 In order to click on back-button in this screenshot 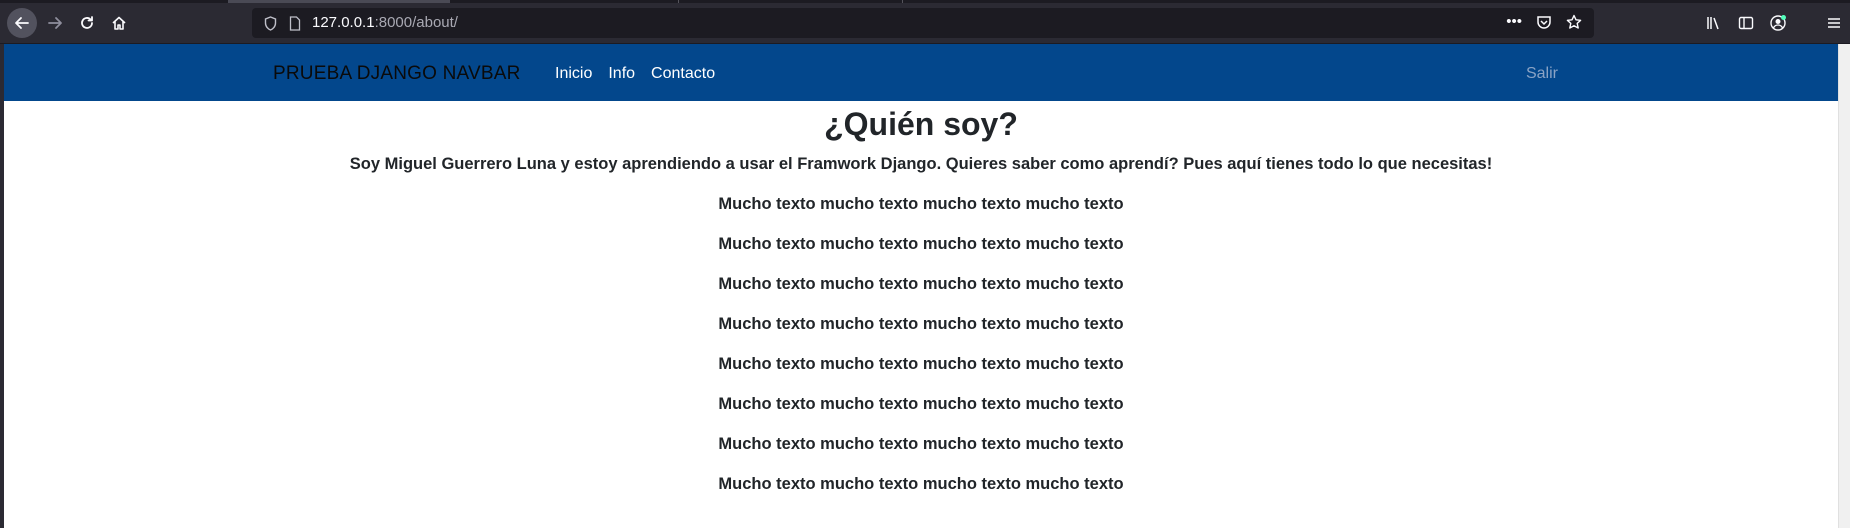, I will do `click(22, 23)`.